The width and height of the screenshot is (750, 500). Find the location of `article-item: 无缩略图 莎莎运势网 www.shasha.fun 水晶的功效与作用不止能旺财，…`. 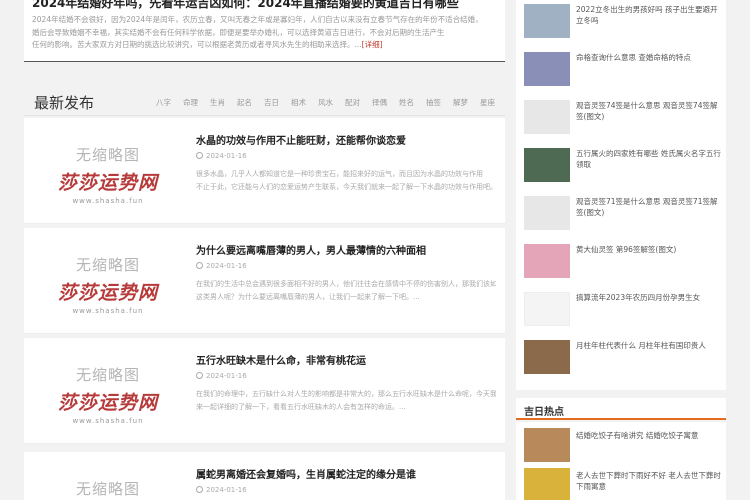

article-item: 无缩略图 莎莎运势网 www.shasha.fun 水晶的功效与作用不止能旺财，… is located at coordinates (264, 171).